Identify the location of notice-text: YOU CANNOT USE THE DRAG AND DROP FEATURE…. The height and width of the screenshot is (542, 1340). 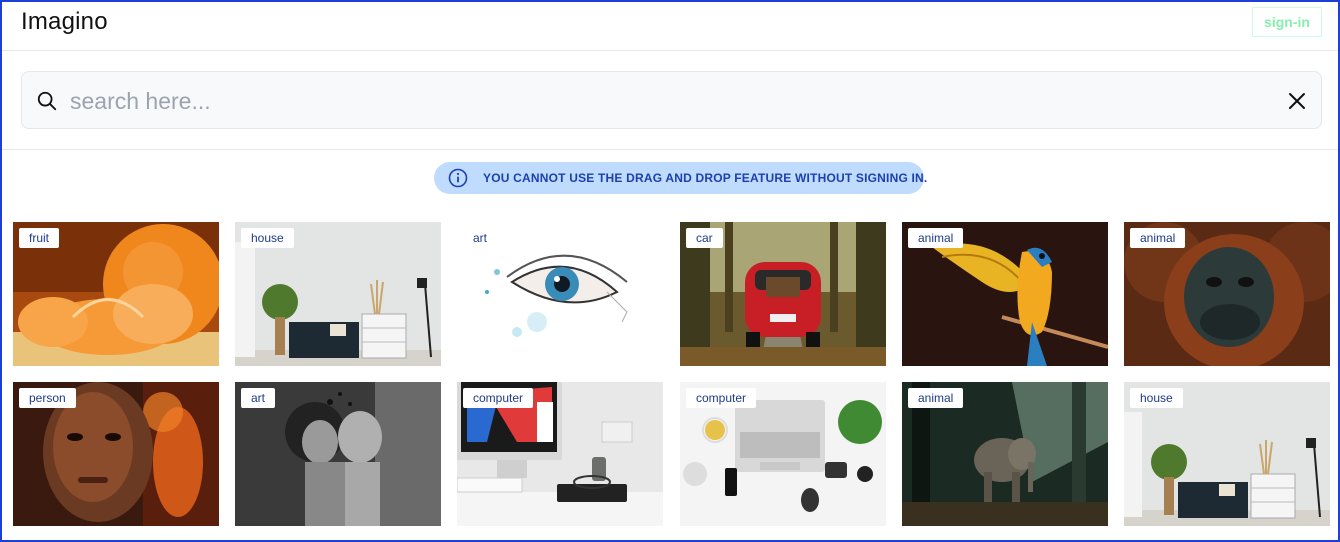
(705, 178).